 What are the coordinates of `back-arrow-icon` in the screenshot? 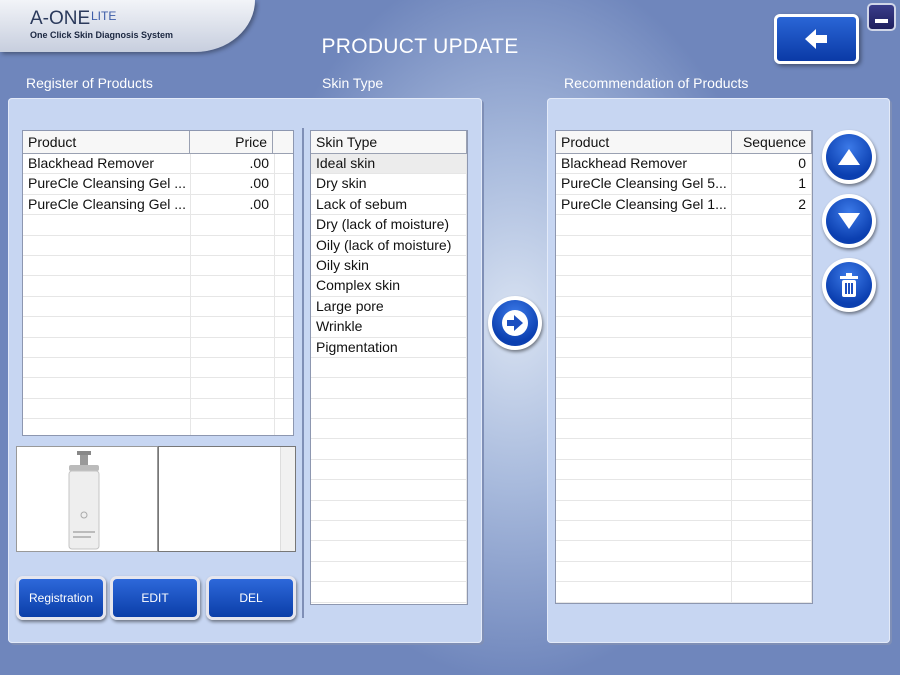 It's located at (815, 39).